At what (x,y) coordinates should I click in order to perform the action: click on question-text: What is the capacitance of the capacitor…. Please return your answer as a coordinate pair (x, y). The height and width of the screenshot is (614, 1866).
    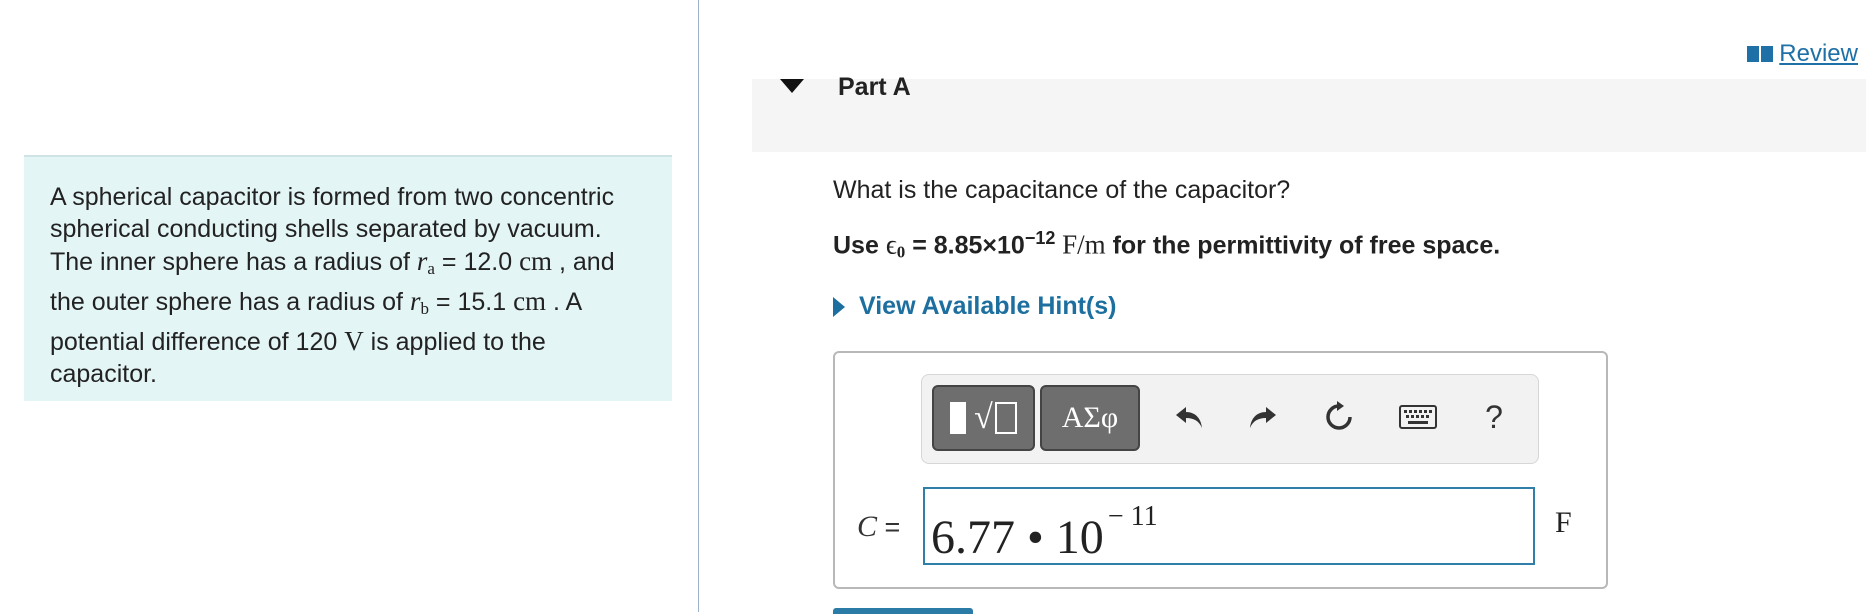
    Looking at the image, I should click on (1062, 190).